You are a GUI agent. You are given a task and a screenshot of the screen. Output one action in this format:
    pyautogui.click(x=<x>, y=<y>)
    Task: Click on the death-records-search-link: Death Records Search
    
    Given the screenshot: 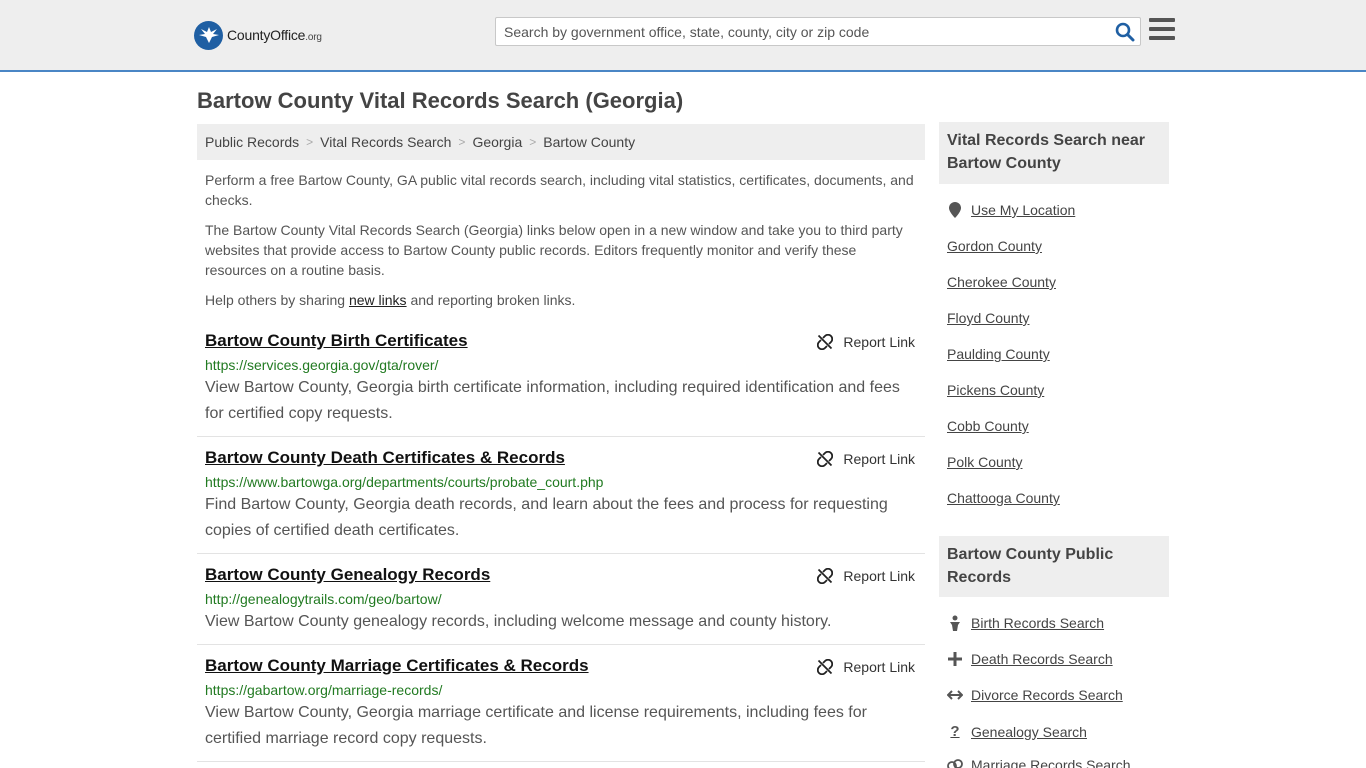 What is the action you would take?
    pyautogui.click(x=1030, y=659)
    